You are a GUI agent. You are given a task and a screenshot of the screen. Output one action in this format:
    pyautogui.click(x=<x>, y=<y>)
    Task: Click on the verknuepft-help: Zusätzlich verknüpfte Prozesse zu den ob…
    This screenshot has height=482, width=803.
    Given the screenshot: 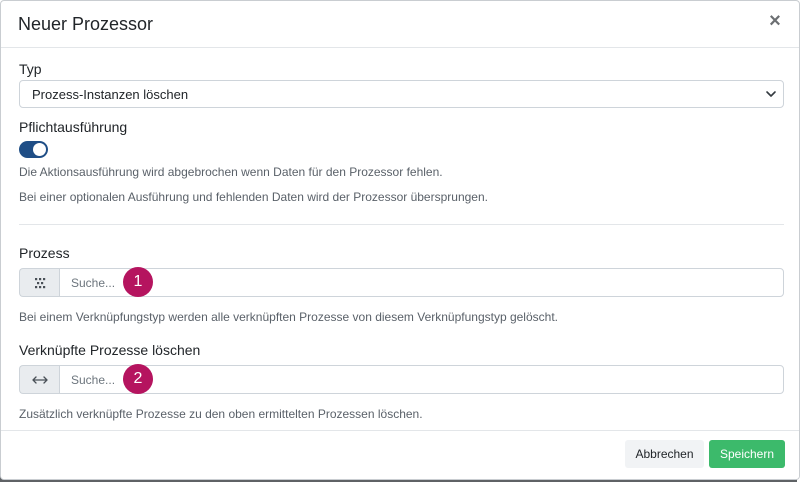 What is the action you would take?
    pyautogui.click(x=221, y=414)
    